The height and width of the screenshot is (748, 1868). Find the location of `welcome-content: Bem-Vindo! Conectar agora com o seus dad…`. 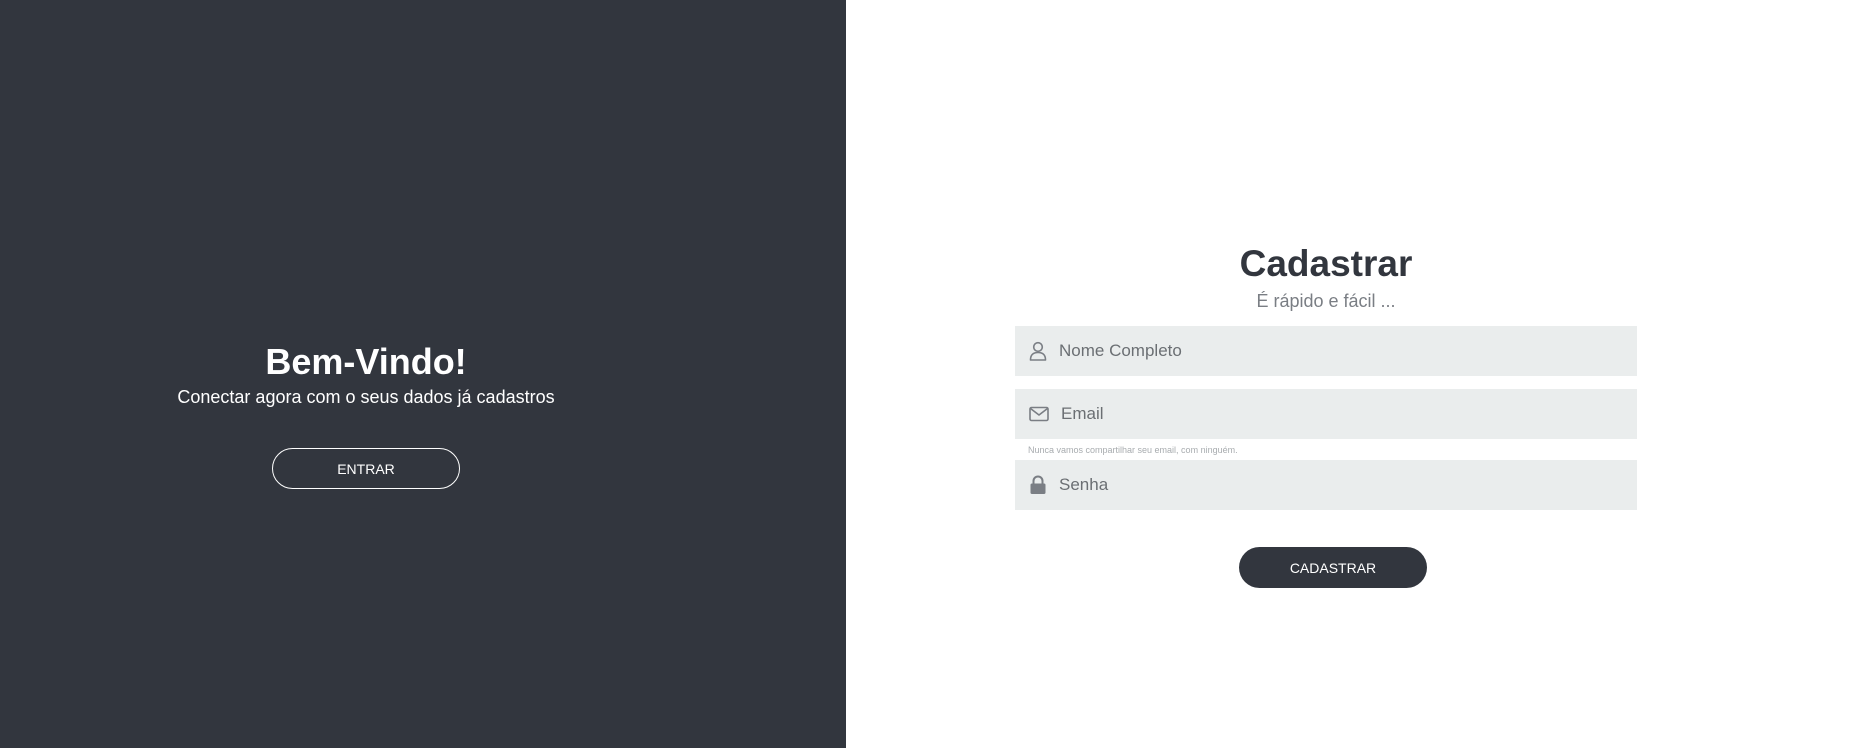

welcome-content: Bem-Vindo! Conectar agora com o seus dad… is located at coordinates (366, 414).